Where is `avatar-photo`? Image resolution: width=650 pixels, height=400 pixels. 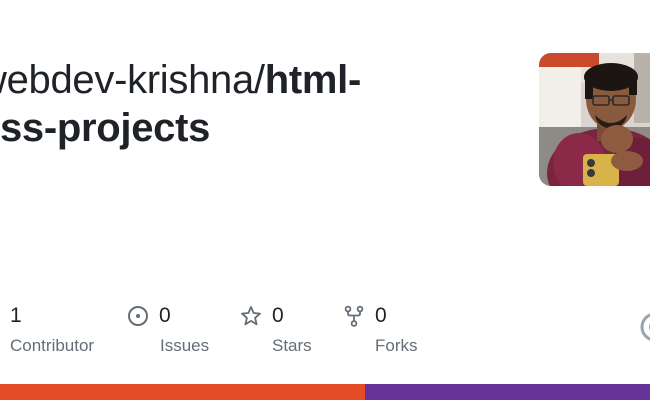
avatar-photo is located at coordinates (594, 119).